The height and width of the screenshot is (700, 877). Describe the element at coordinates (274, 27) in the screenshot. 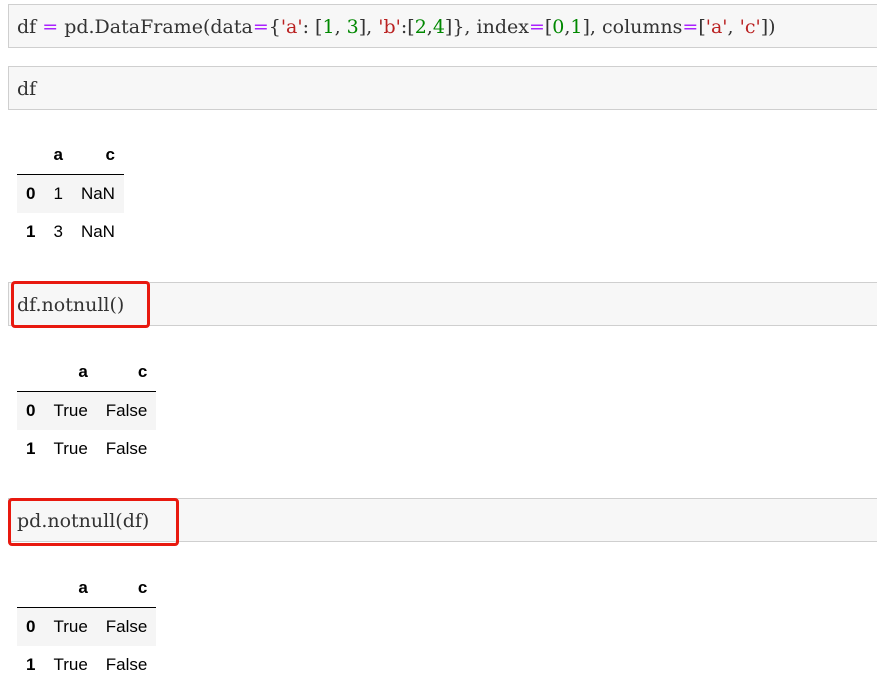

I see `code-token: {` at that location.